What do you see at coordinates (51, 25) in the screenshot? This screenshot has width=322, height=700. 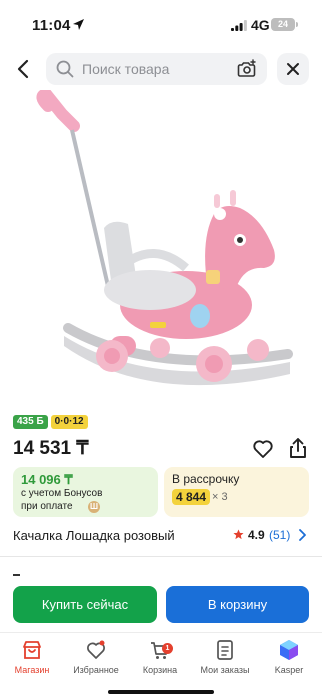 I see `status-time: 11:04` at bounding box center [51, 25].